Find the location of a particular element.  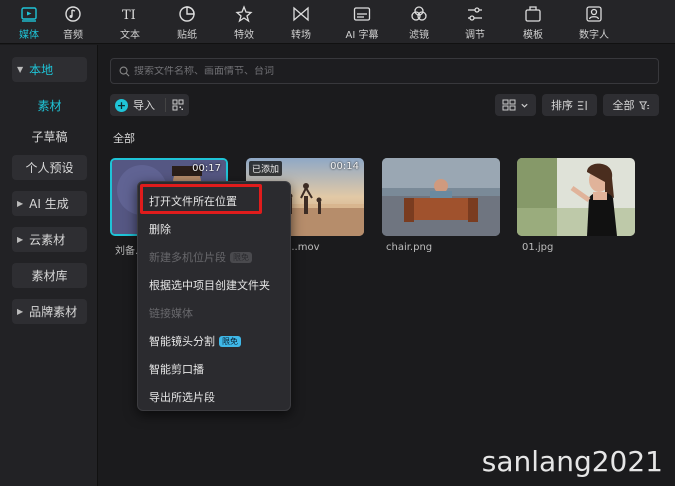

tab-label: 特效 is located at coordinates (244, 35).